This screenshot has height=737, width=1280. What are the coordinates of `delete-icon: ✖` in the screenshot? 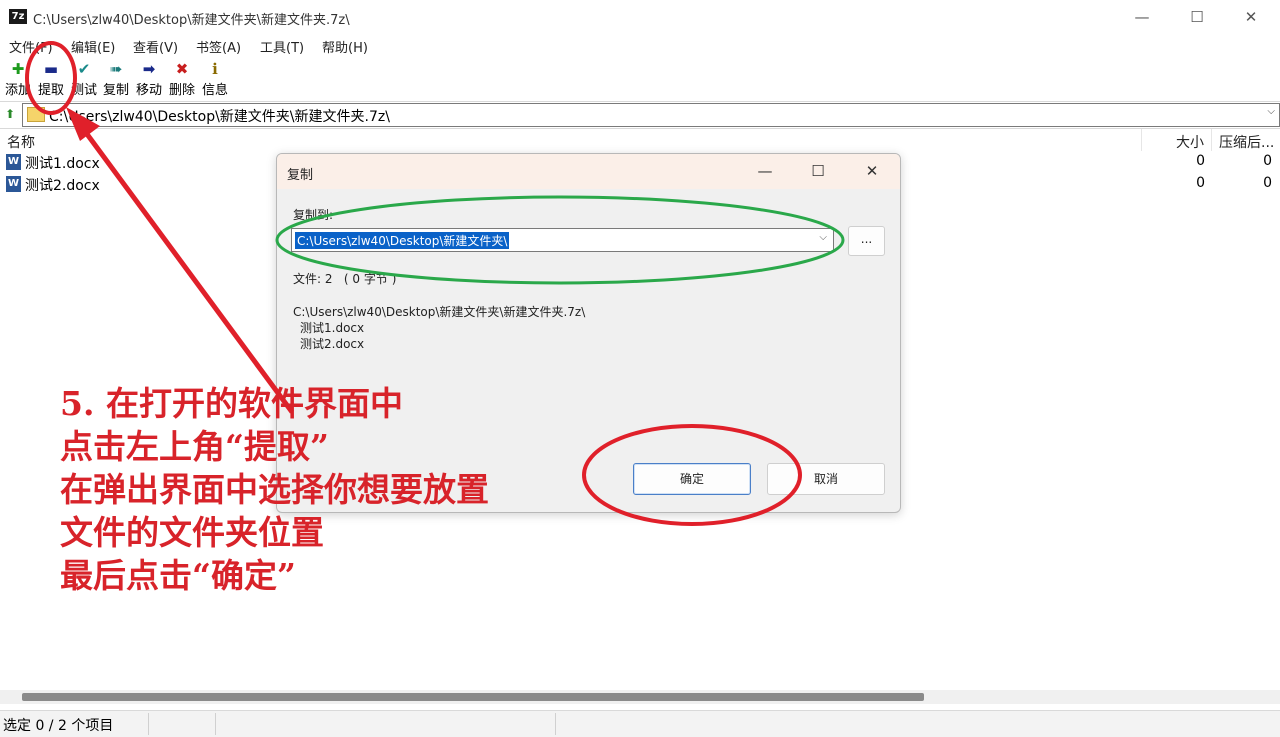 It's located at (182, 69).